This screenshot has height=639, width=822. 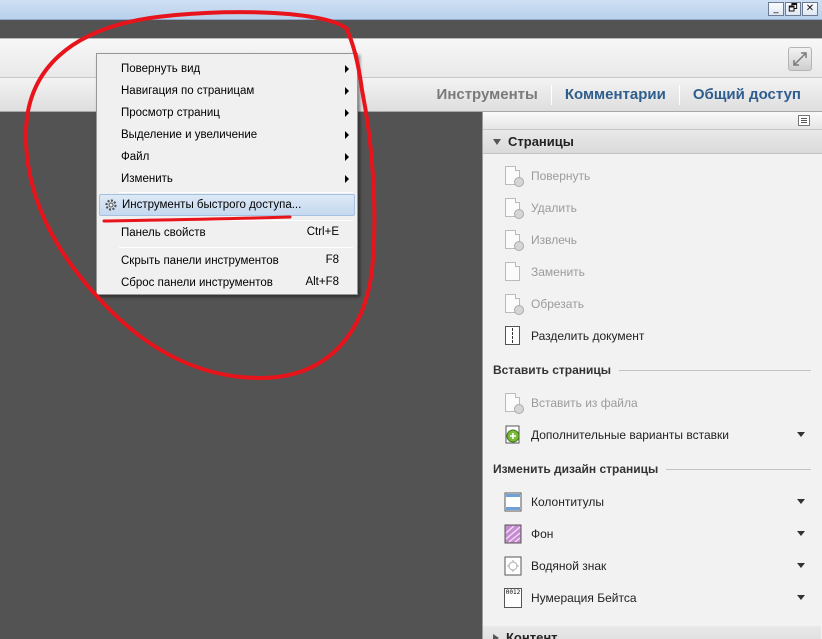 I want to click on fullscreen-icon, so click(x=800, y=59).